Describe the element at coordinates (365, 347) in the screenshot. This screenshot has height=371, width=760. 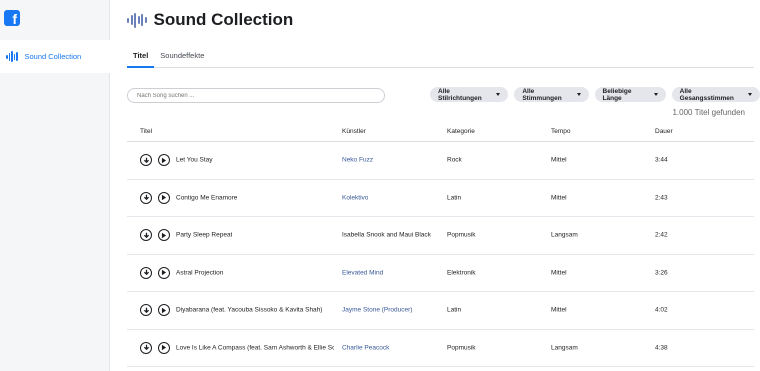
I see `track-artist: Charlie Peacock` at that location.